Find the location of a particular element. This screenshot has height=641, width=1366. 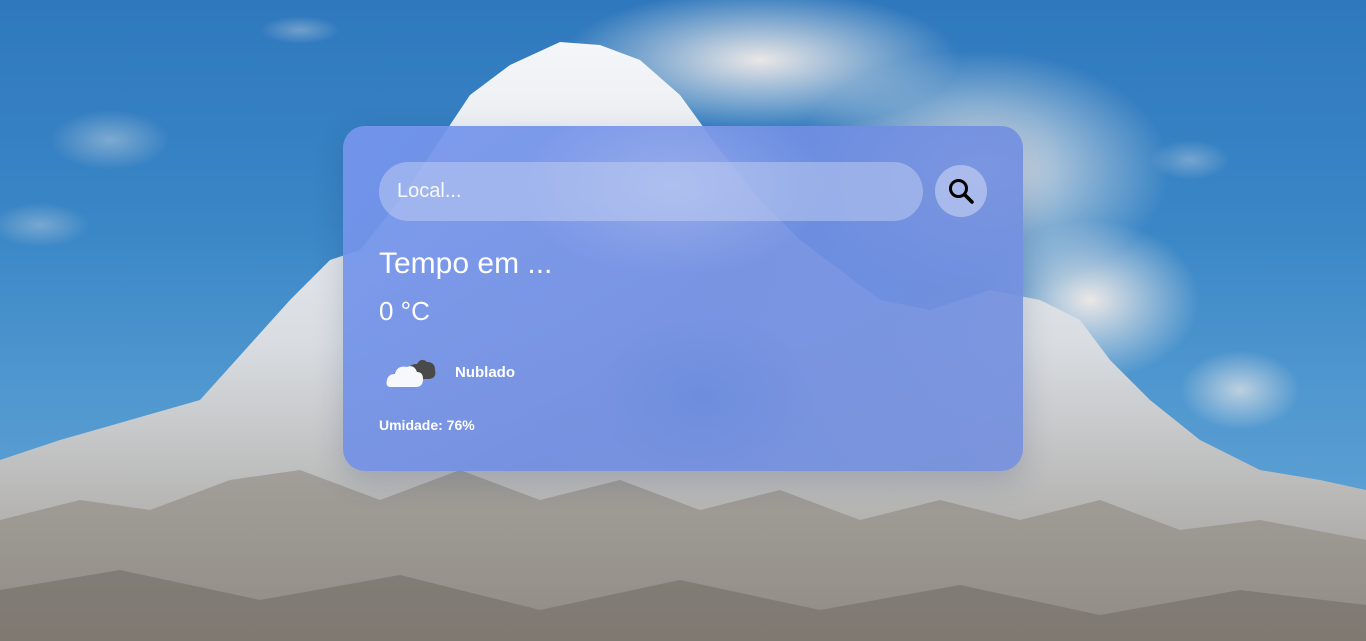

search-icon is located at coordinates (961, 191).